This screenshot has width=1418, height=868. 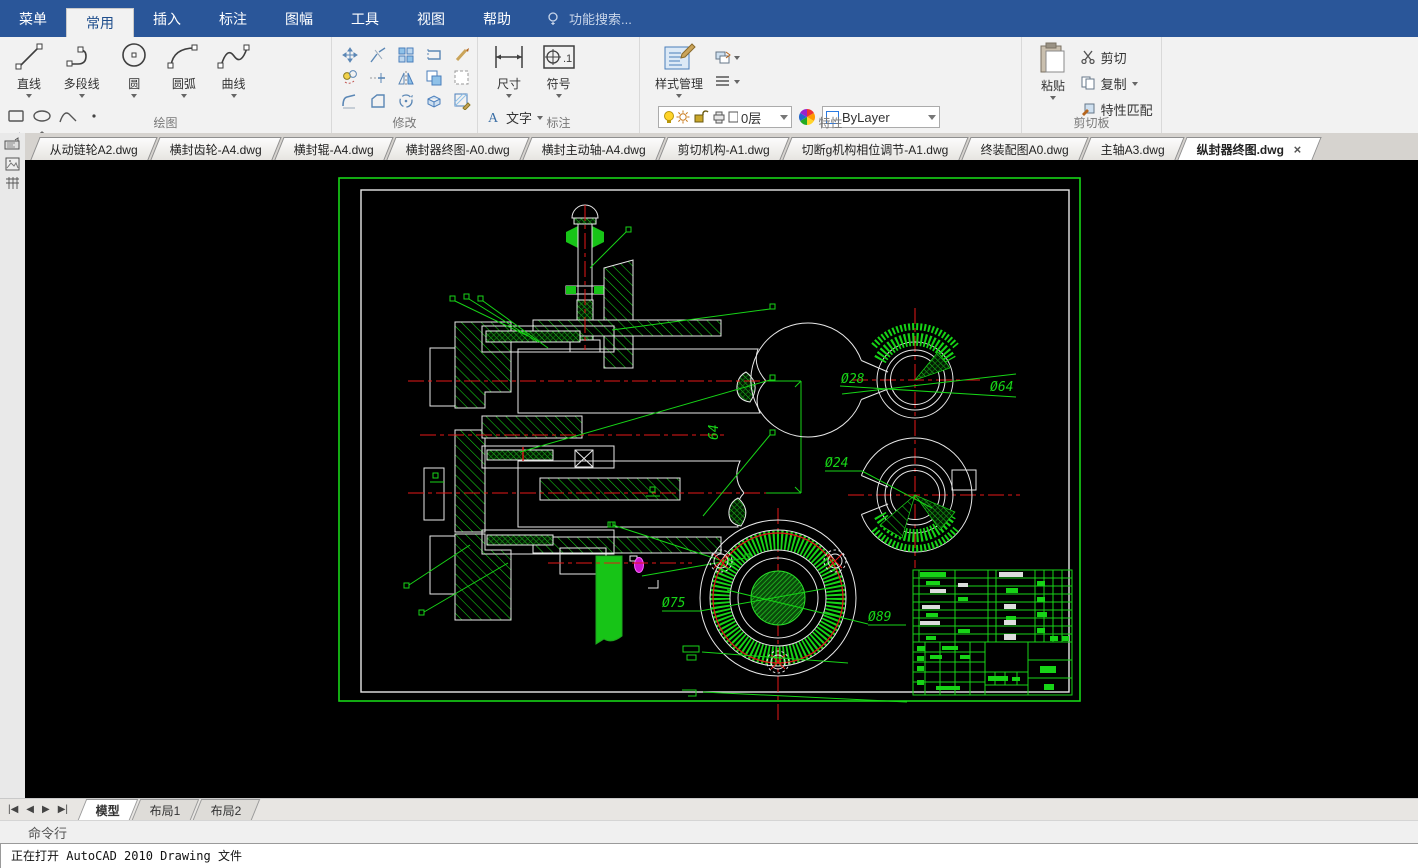 What do you see at coordinates (13, 164) in the screenshot?
I see `image-tool-icon` at bounding box center [13, 164].